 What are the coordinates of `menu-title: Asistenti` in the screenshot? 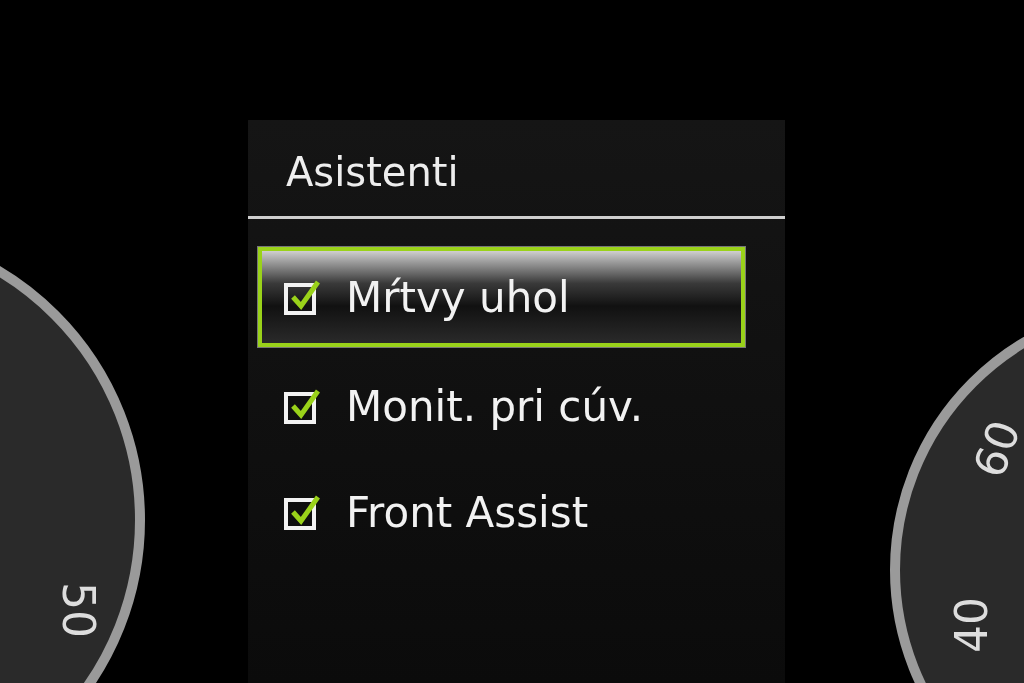 It's located at (372, 172).